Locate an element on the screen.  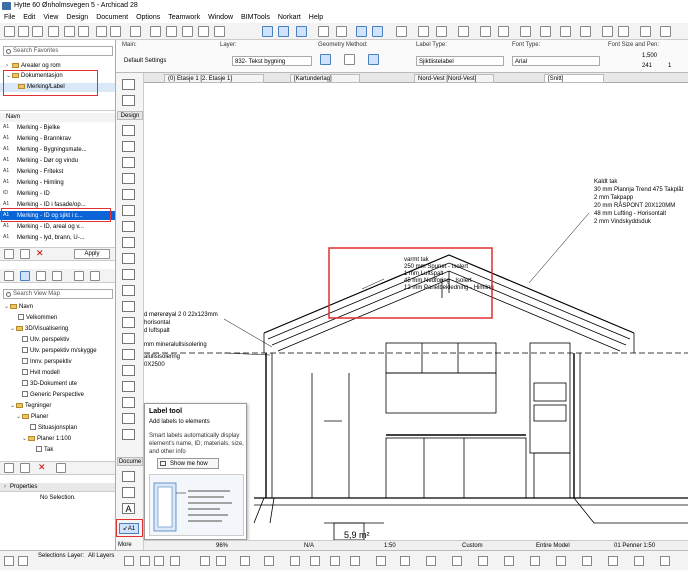
single-label-geometry-icon is located at coordinates (325, 59).